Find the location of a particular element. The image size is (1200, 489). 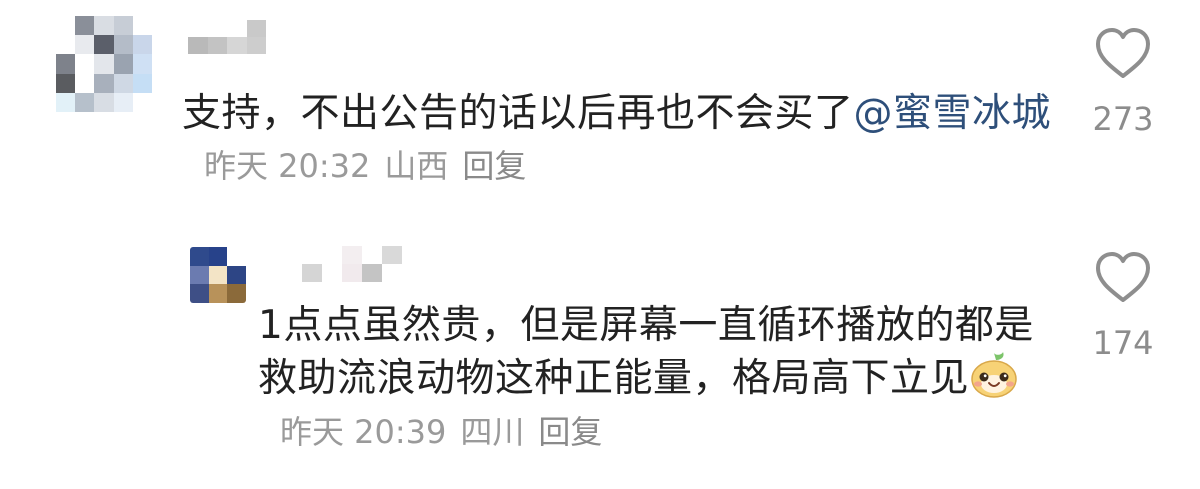

comment-meta: 昨天 20:32 山西 回复 is located at coordinates (372, 166).